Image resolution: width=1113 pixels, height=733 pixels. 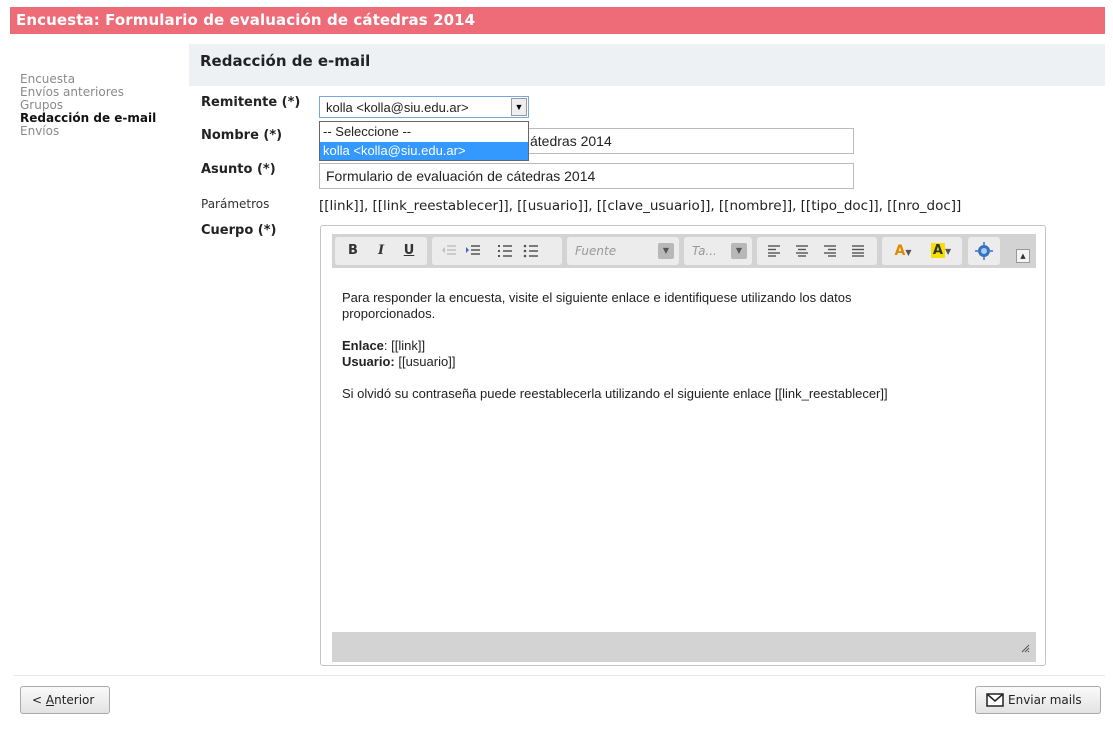 I want to click on background-color-icon: A ▼, so click(x=941, y=251).